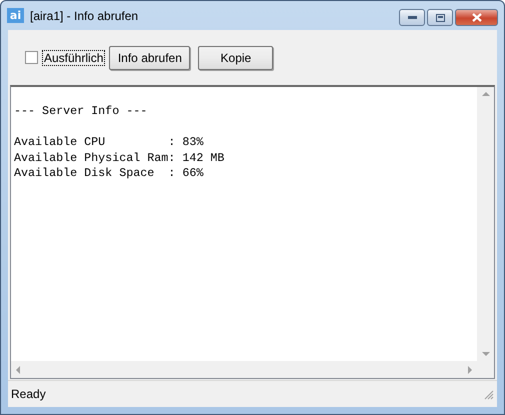 This screenshot has width=505, height=415. Describe the element at coordinates (119, 158) in the screenshot. I see `output-line: Available Physical Ram: 142 MB` at that location.